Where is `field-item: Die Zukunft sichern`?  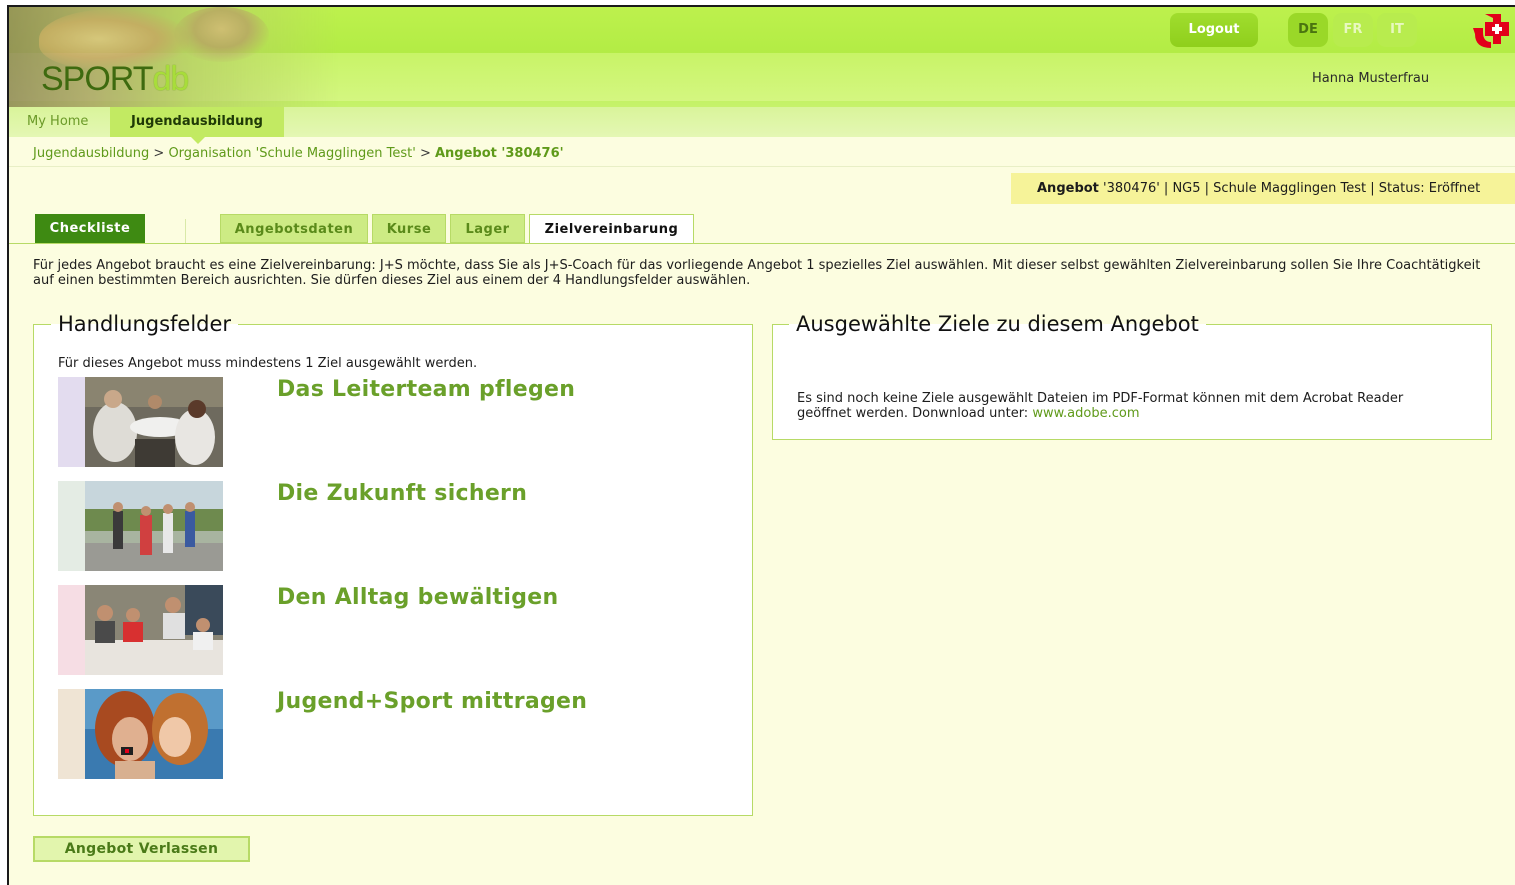
field-item: Die Zukunft sichern is located at coordinates (388, 526).